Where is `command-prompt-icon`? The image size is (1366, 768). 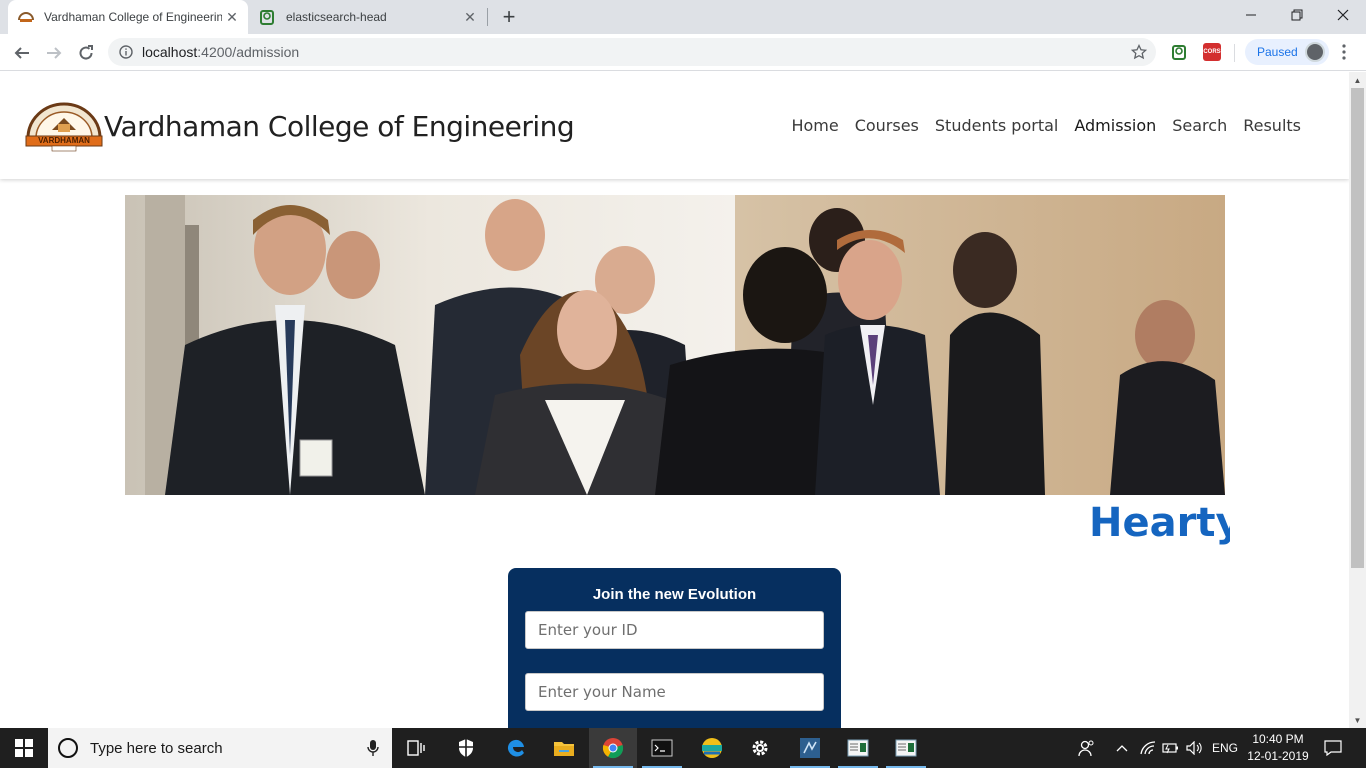
command-prompt-icon is located at coordinates (662, 748).